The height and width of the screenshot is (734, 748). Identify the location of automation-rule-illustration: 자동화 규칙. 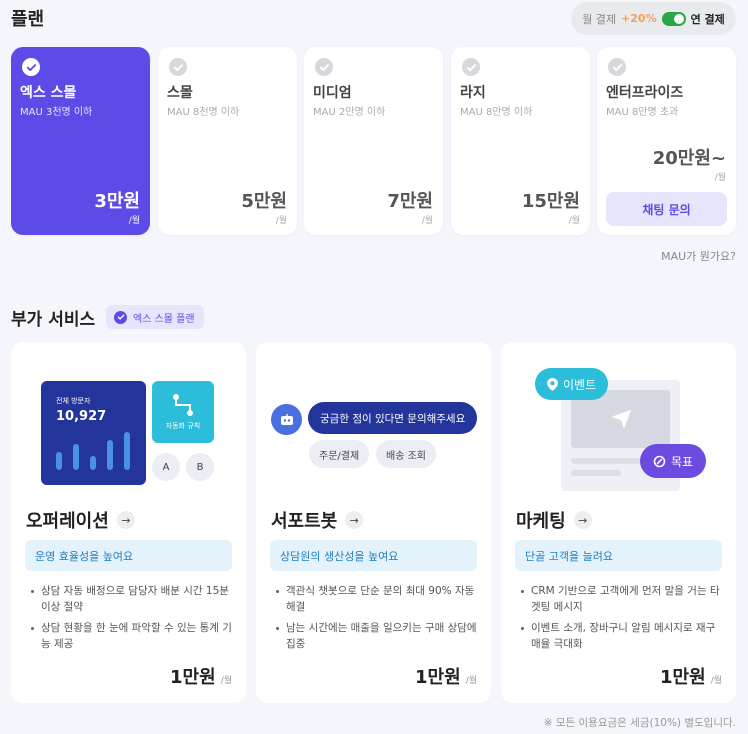
(183, 412).